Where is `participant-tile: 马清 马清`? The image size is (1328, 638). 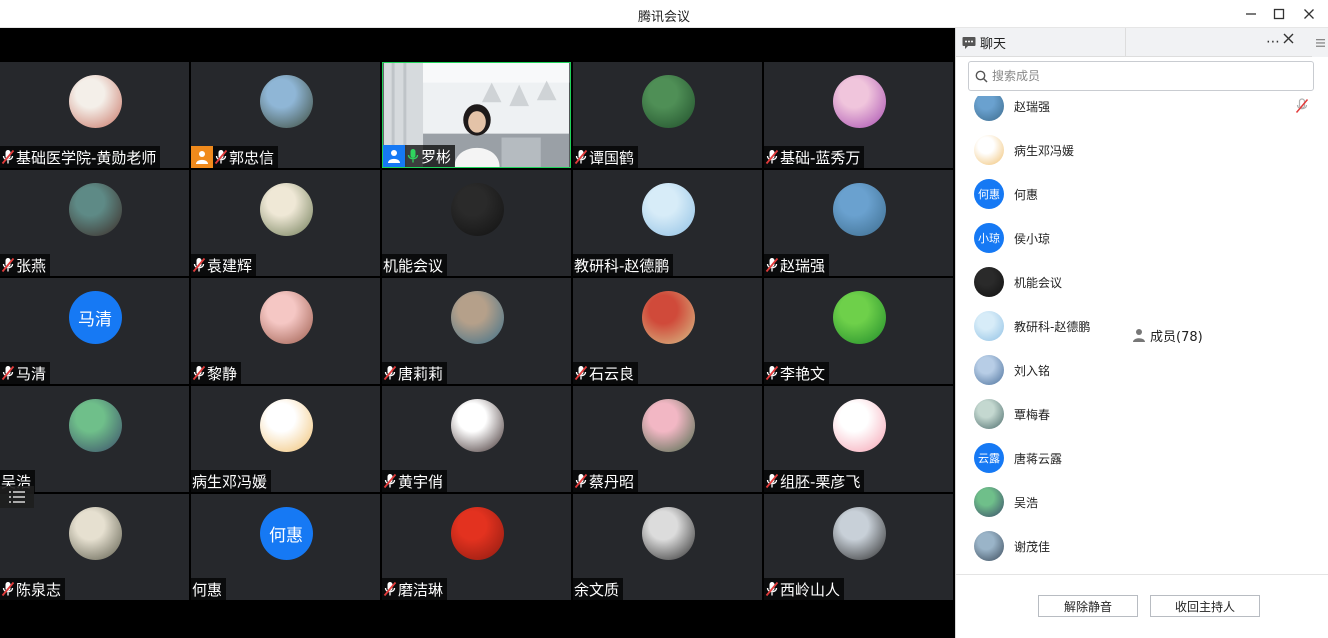
participant-tile: 马清 马清 is located at coordinates (94, 331).